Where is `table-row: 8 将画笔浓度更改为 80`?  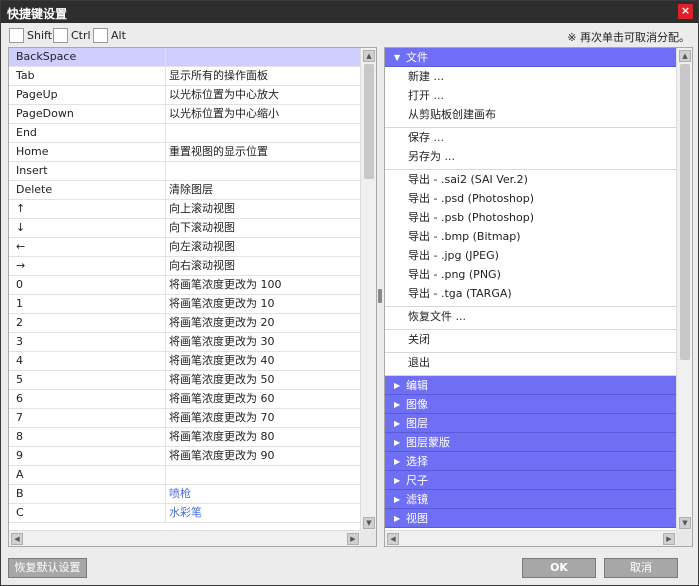
table-row: 8 将画笔浓度更改为 80 is located at coordinates (185, 437).